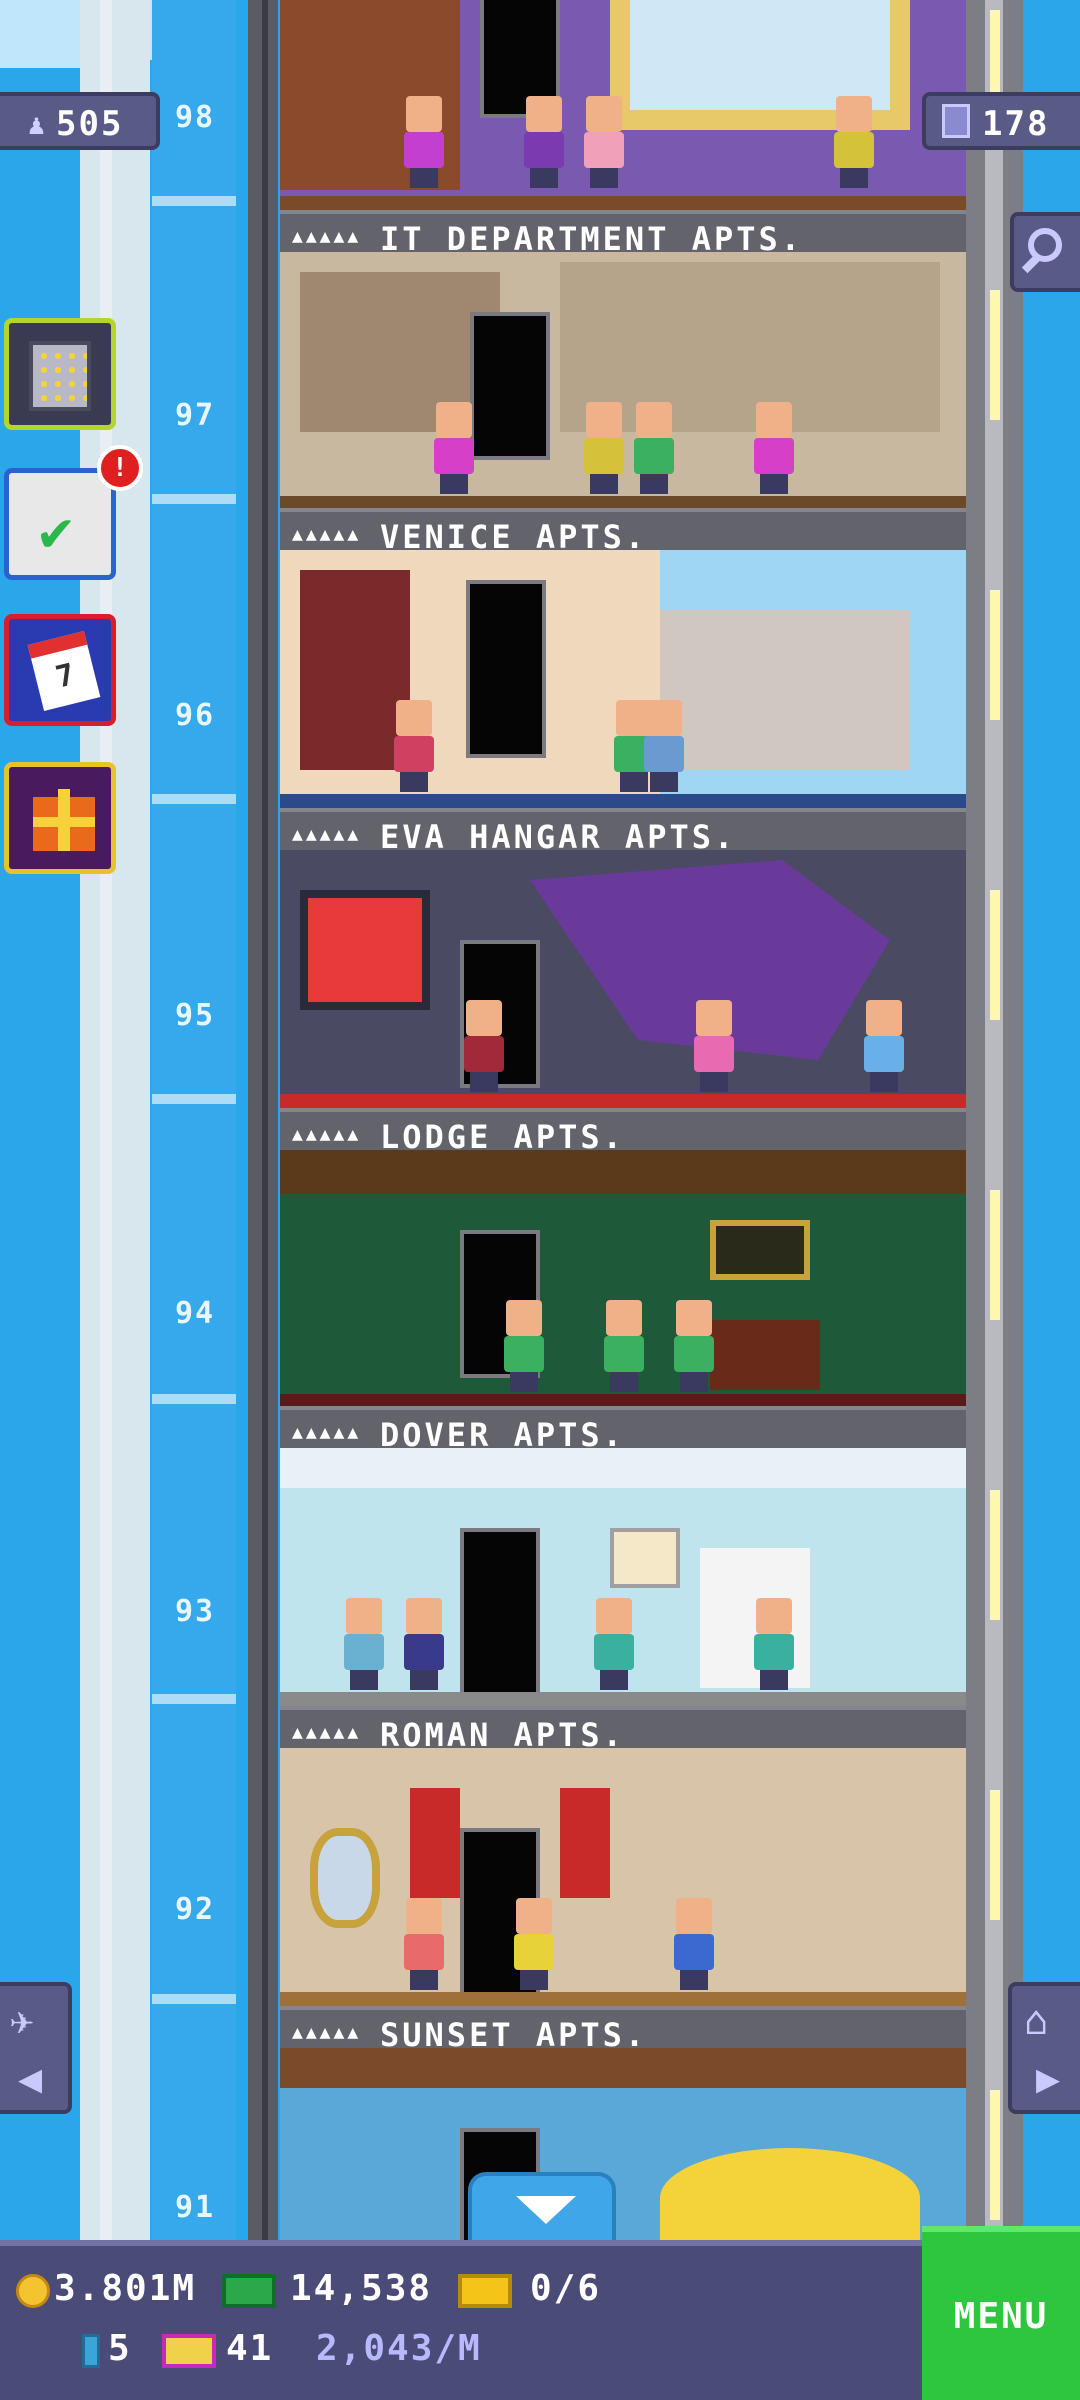 This screenshot has width=1080, height=2400. Describe the element at coordinates (195, 715) in the screenshot. I see `floor-number: 96` at that location.